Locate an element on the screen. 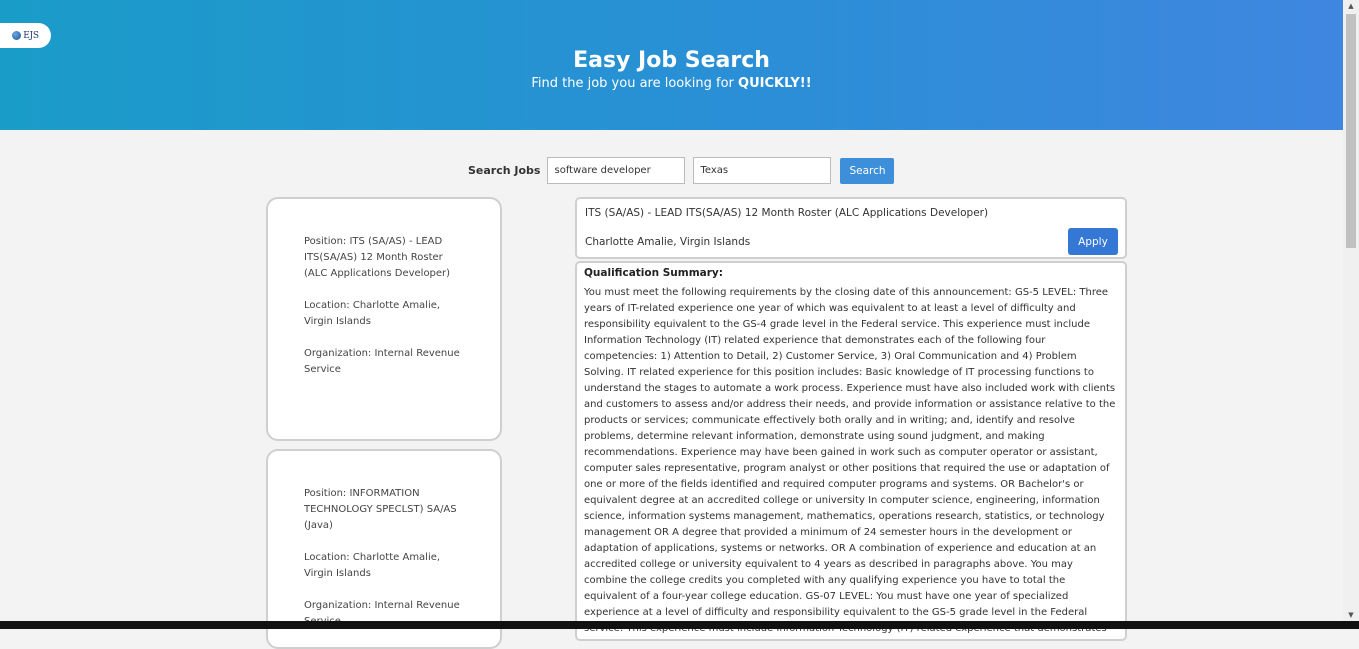  page-title: Easy Job Search is located at coordinates (671, 60).